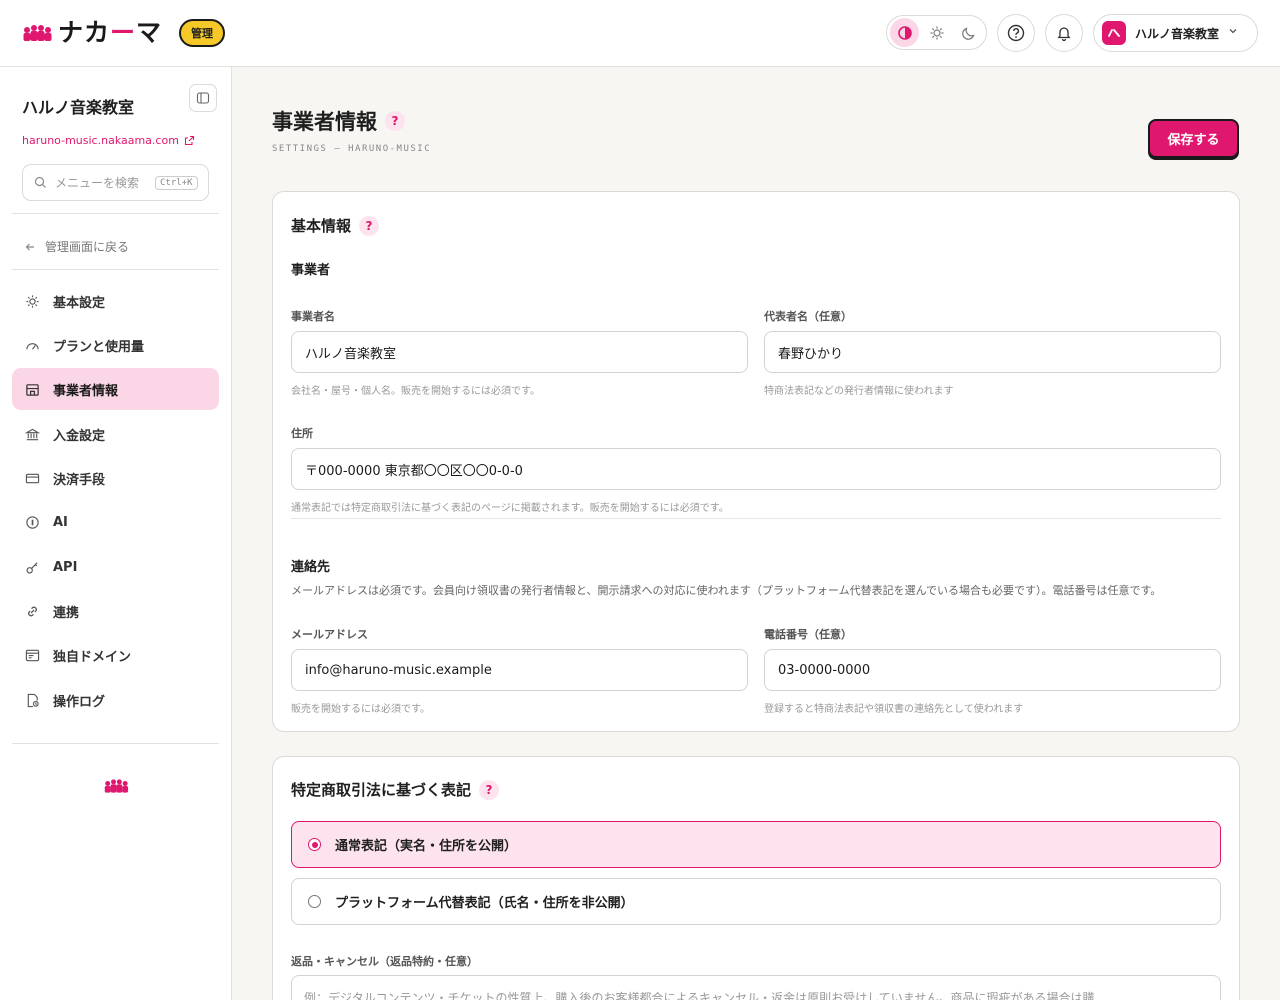 The image size is (1280, 1000). Describe the element at coordinates (968, 32) in the screenshot. I see `moon-icon` at that location.